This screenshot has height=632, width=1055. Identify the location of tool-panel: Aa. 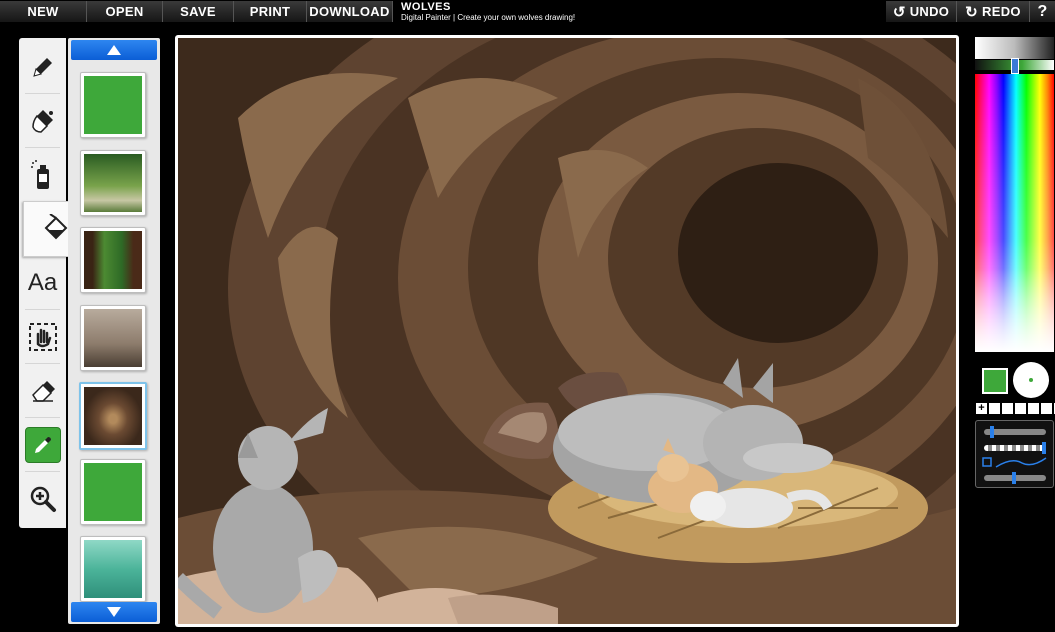
(52, 283).